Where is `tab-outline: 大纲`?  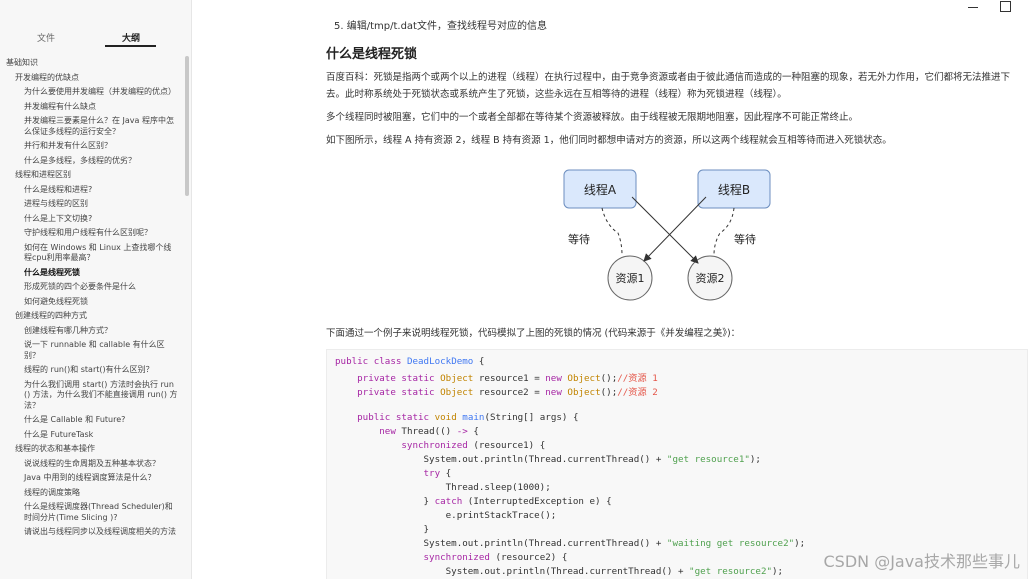 tab-outline: 大纲 is located at coordinates (131, 37).